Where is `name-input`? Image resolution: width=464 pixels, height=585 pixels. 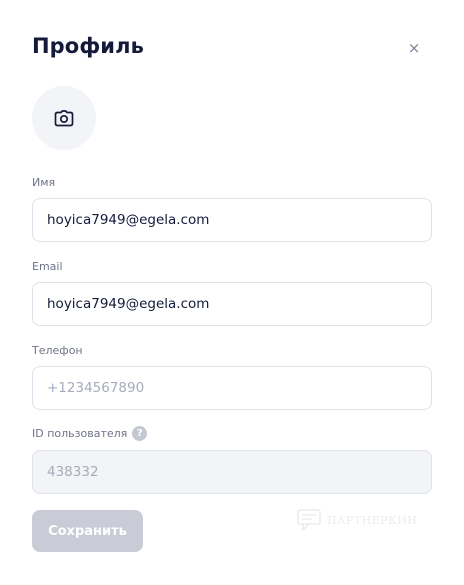 name-input is located at coordinates (232, 220).